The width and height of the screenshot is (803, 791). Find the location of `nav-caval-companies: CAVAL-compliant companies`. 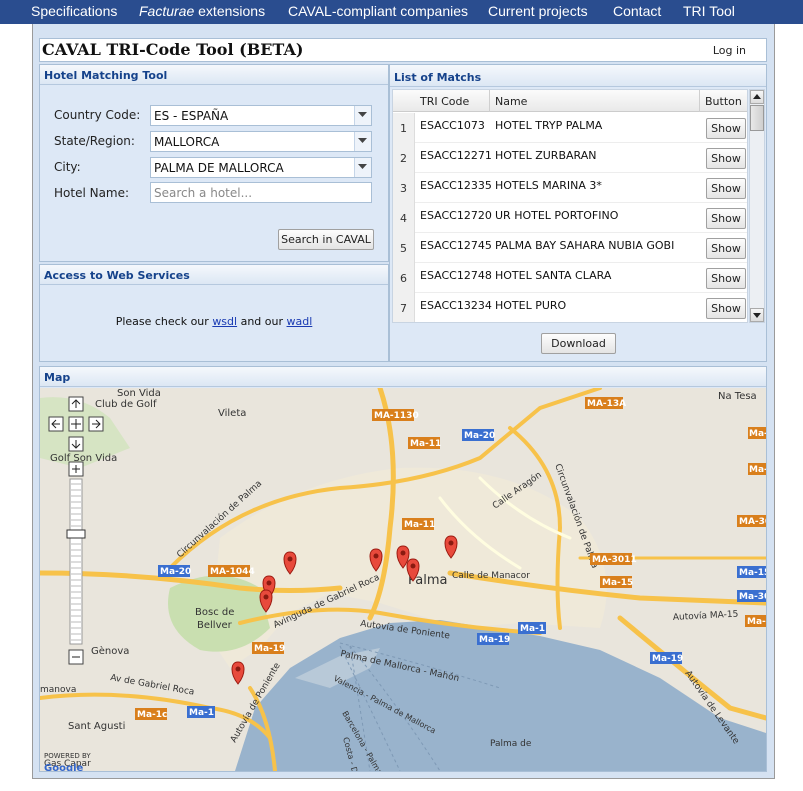

nav-caval-companies: CAVAL-compliant companies is located at coordinates (378, 11).